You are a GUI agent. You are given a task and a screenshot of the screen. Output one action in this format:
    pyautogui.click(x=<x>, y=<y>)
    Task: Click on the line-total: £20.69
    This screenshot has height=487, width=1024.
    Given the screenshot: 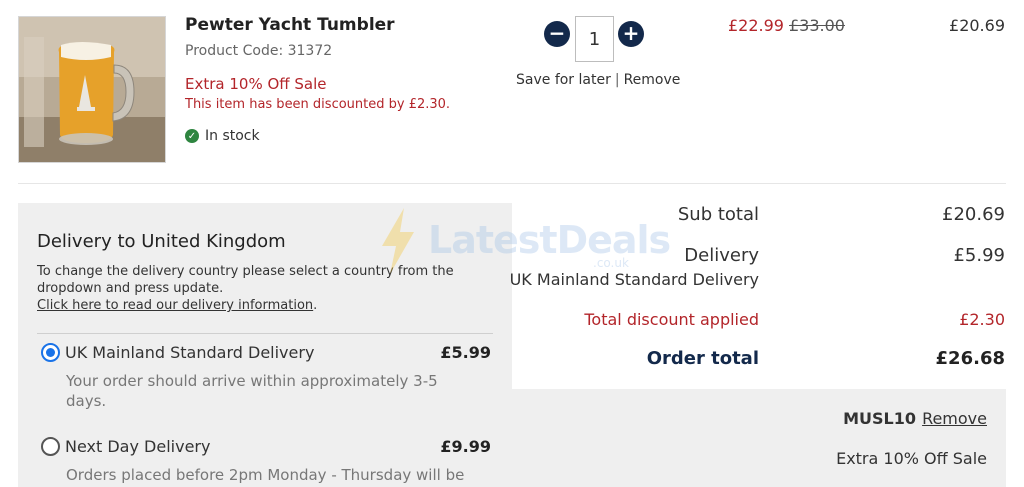 What is the action you would take?
    pyautogui.click(x=977, y=25)
    